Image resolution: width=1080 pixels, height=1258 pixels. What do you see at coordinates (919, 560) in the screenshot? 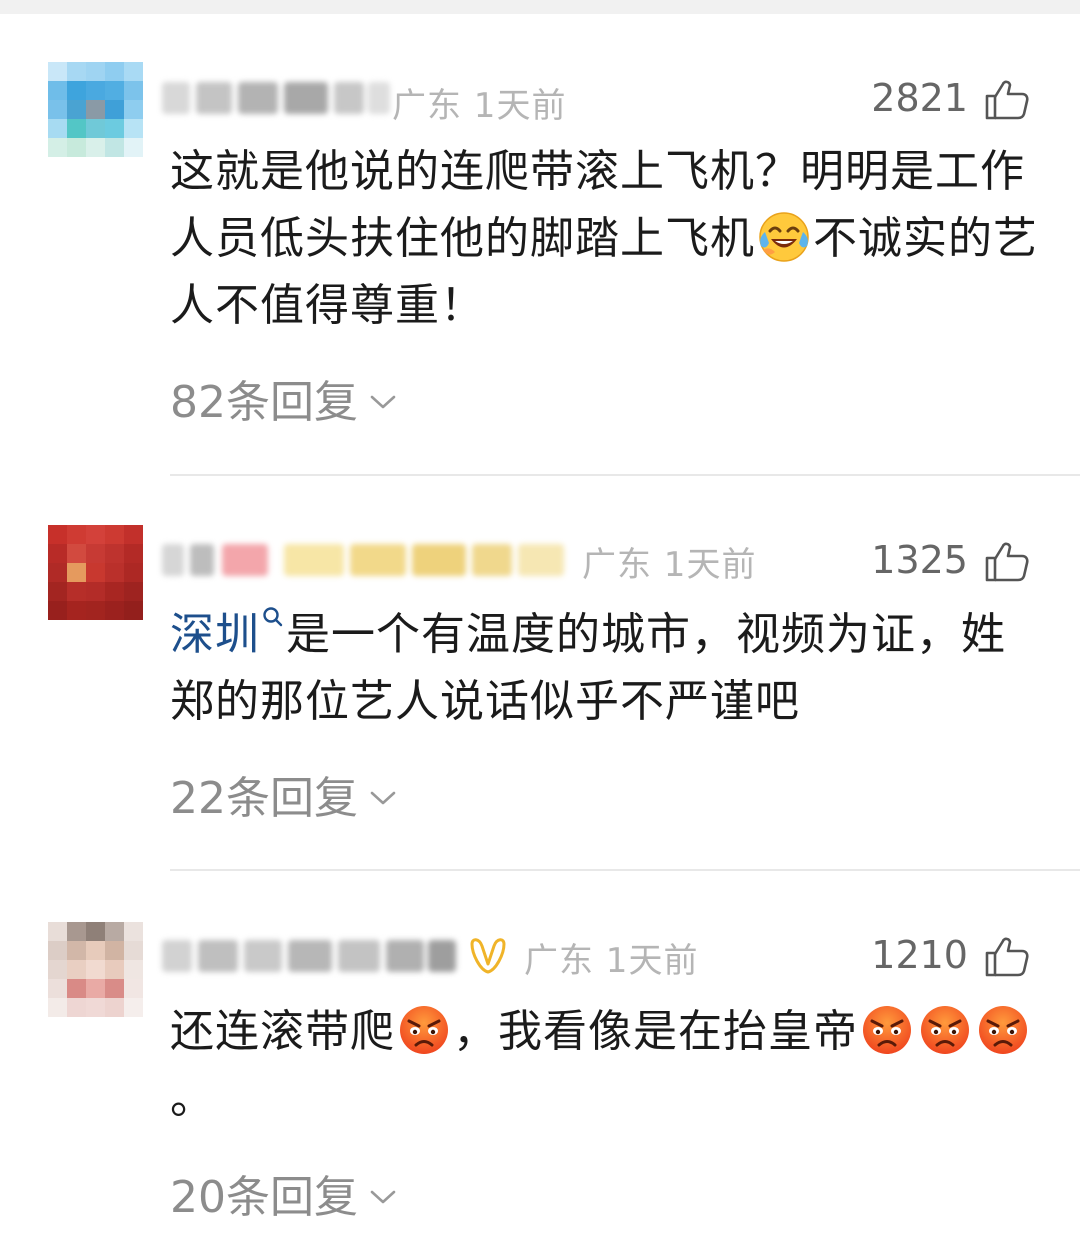
I see `like-count: 1325` at bounding box center [919, 560].